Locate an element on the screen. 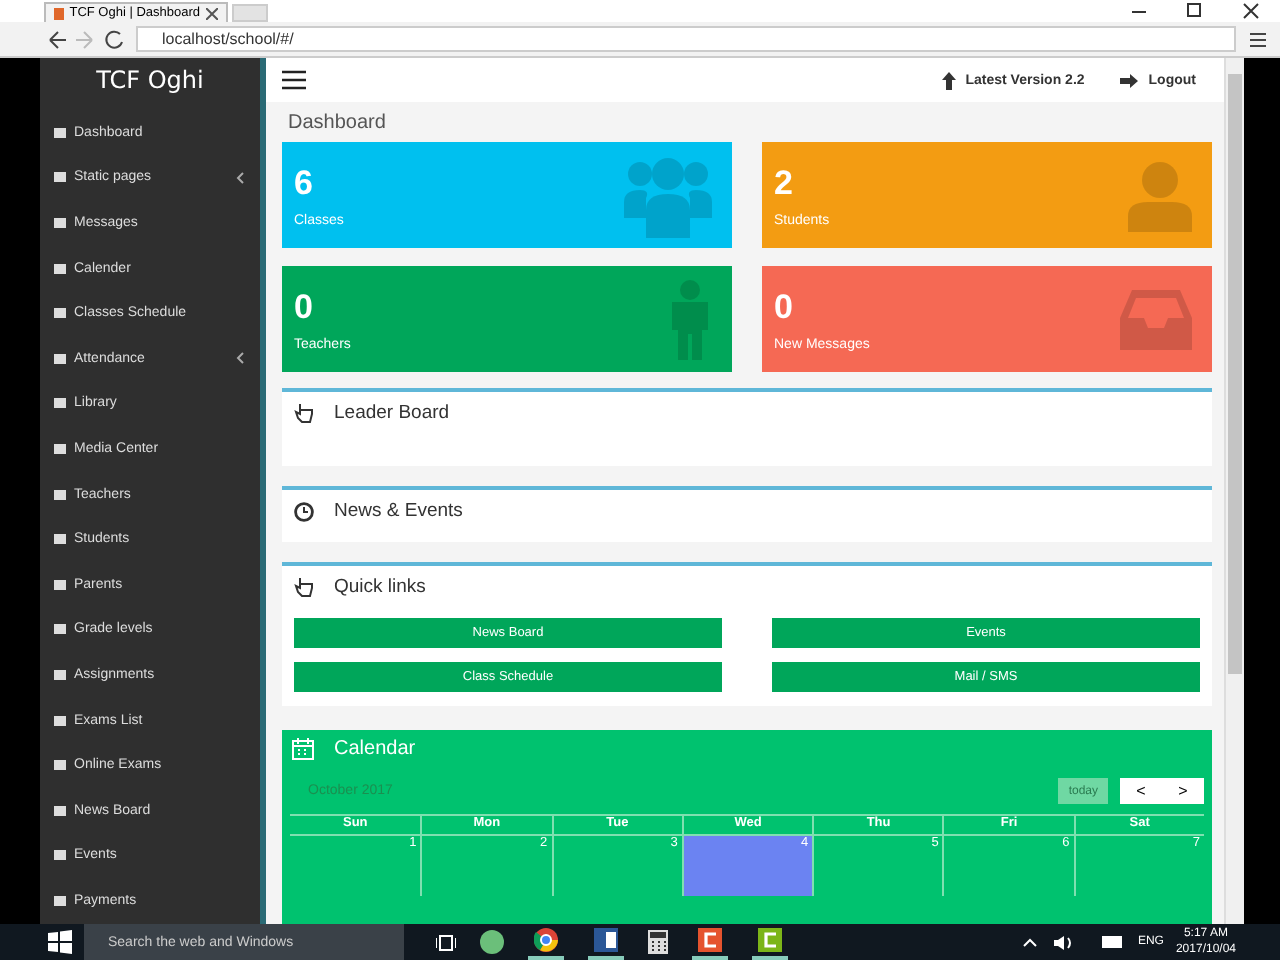 This screenshot has height=960, width=1280. page-title: Dashboard is located at coordinates (337, 123).